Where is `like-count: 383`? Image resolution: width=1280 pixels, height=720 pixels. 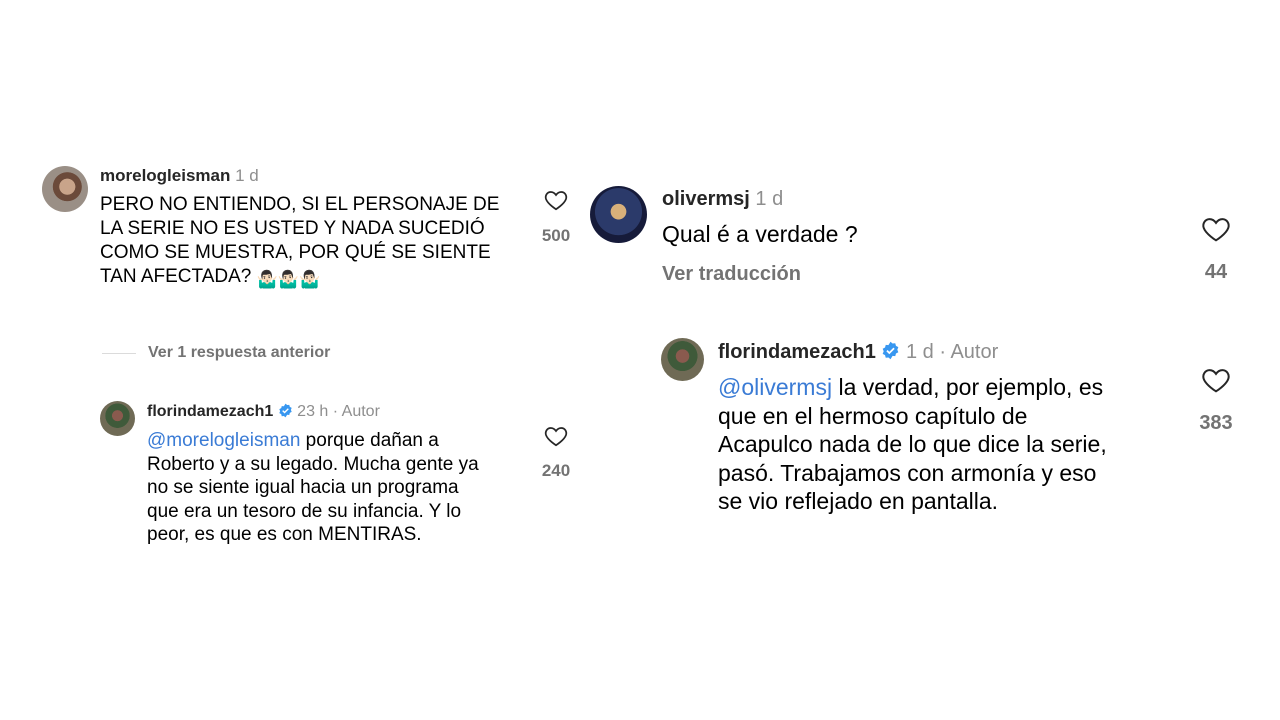
like-count: 383 is located at coordinates (1216, 423).